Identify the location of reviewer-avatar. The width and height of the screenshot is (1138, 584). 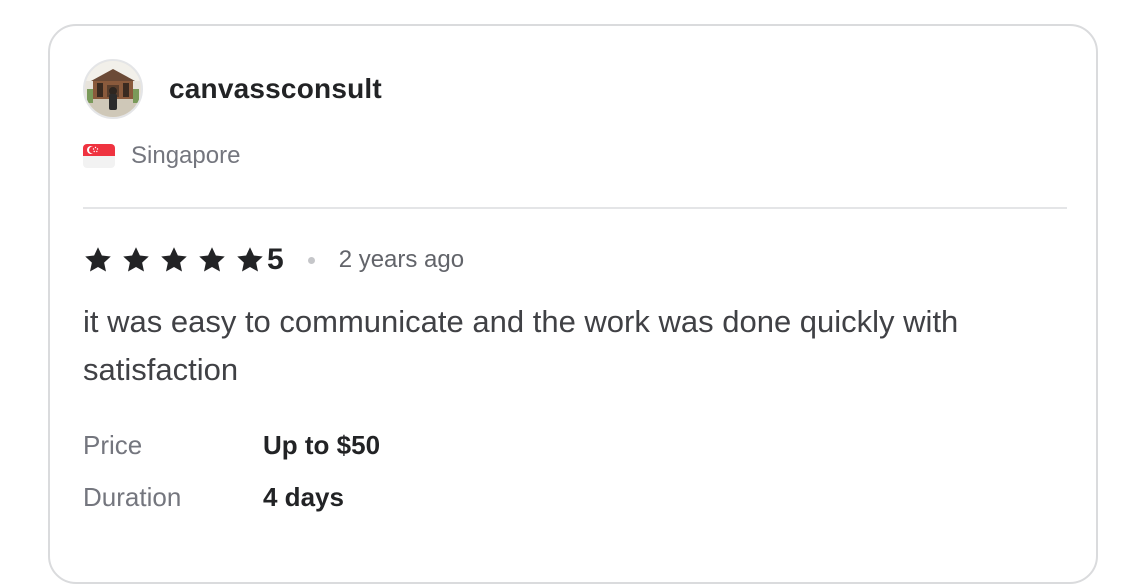
(113, 89).